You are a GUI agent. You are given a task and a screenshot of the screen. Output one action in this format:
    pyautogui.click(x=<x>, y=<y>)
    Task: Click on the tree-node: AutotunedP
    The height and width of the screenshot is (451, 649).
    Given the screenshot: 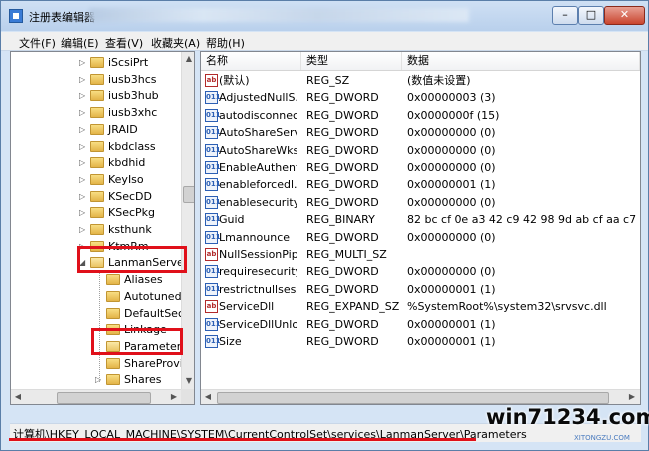 What is the action you would take?
    pyautogui.click(x=99, y=296)
    